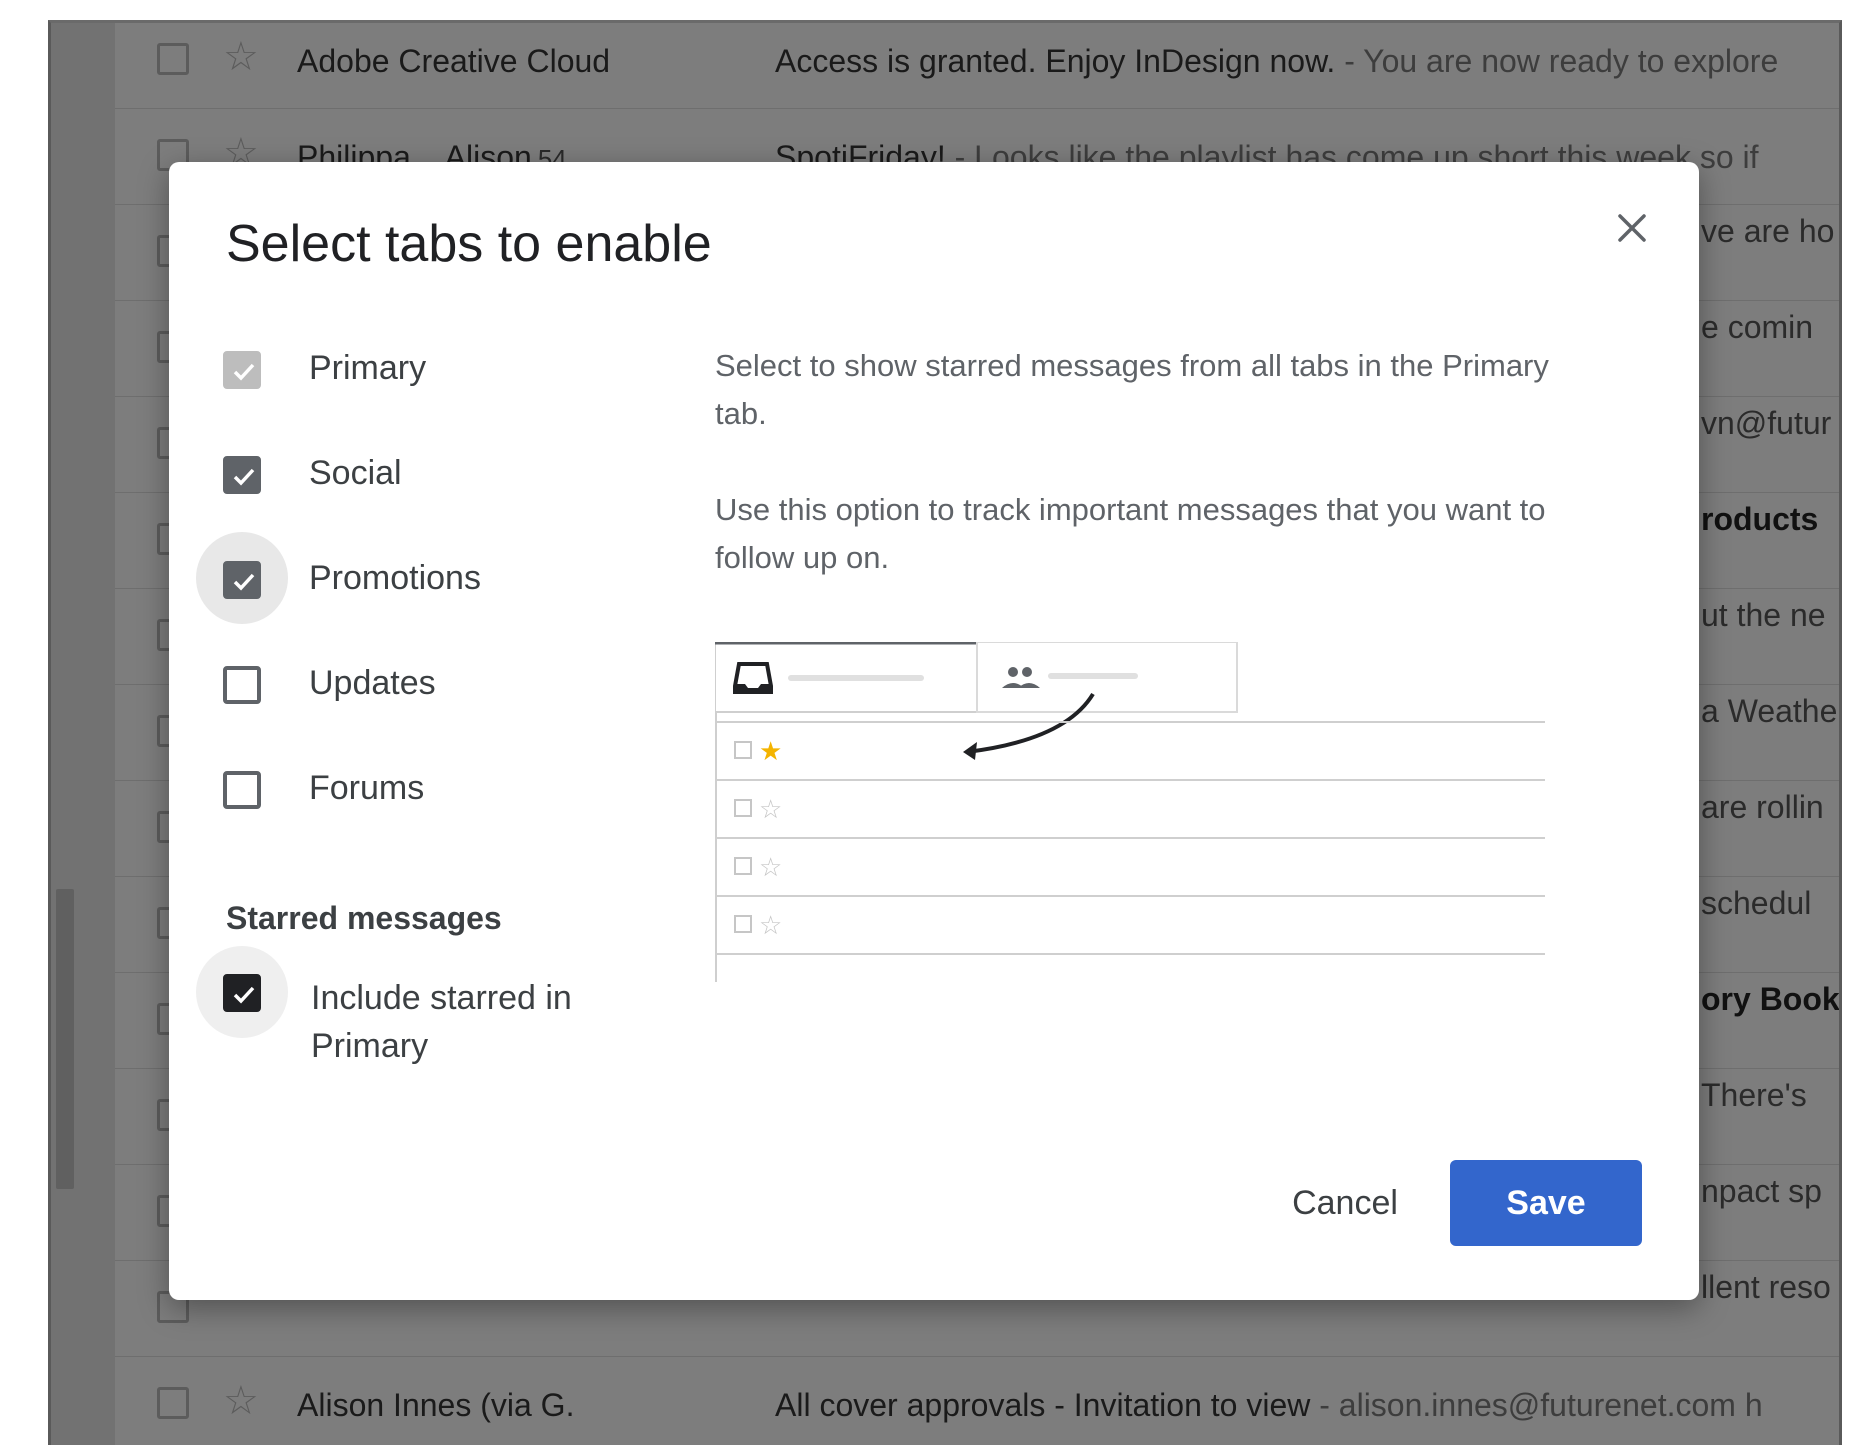  What do you see at coordinates (242, 580) in the screenshot?
I see `promotions-checkbox` at bounding box center [242, 580].